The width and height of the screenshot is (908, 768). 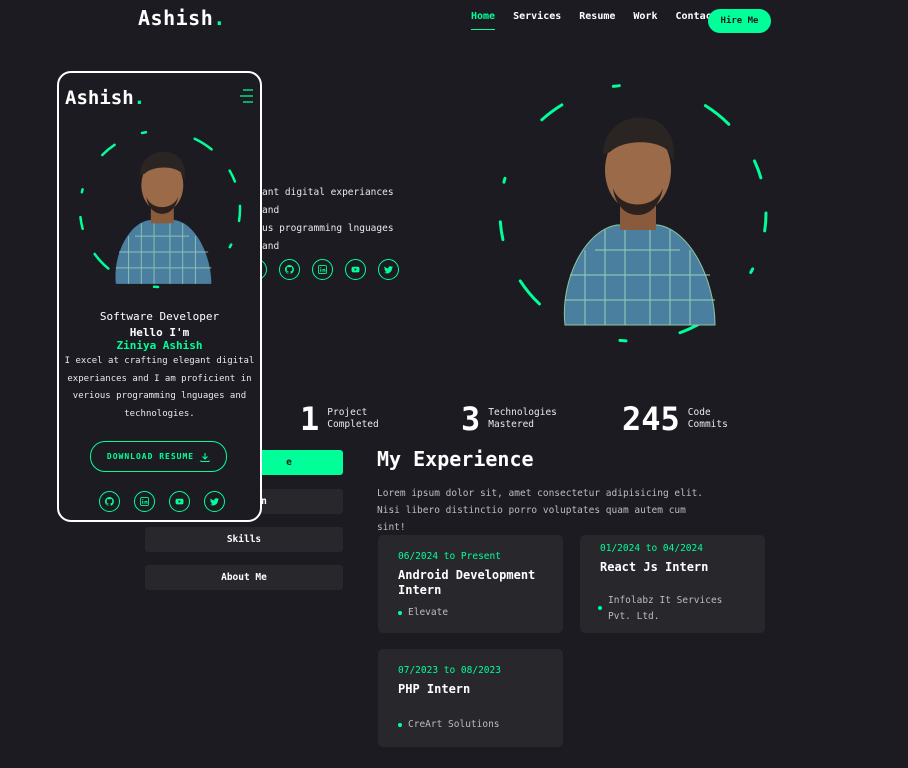 What do you see at coordinates (471, 419) in the screenshot?
I see `stat-number: 3` at bounding box center [471, 419].